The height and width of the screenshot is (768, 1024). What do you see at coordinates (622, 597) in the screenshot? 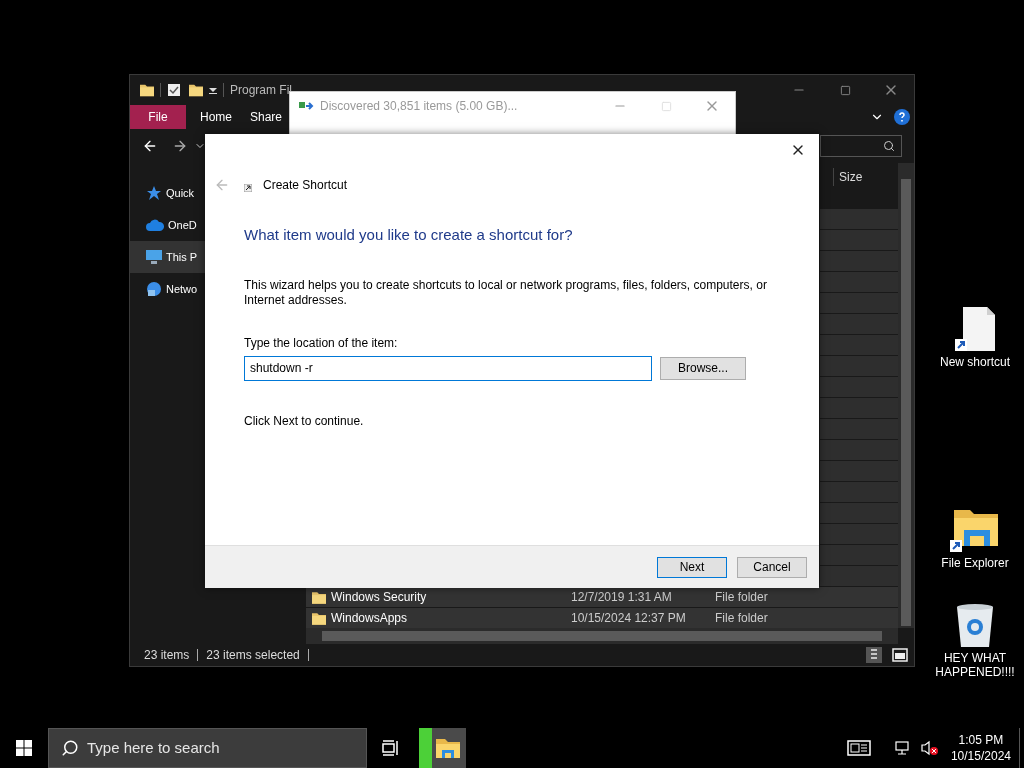
I see `file-date: 12/7/2019 1:31 AM` at bounding box center [622, 597].